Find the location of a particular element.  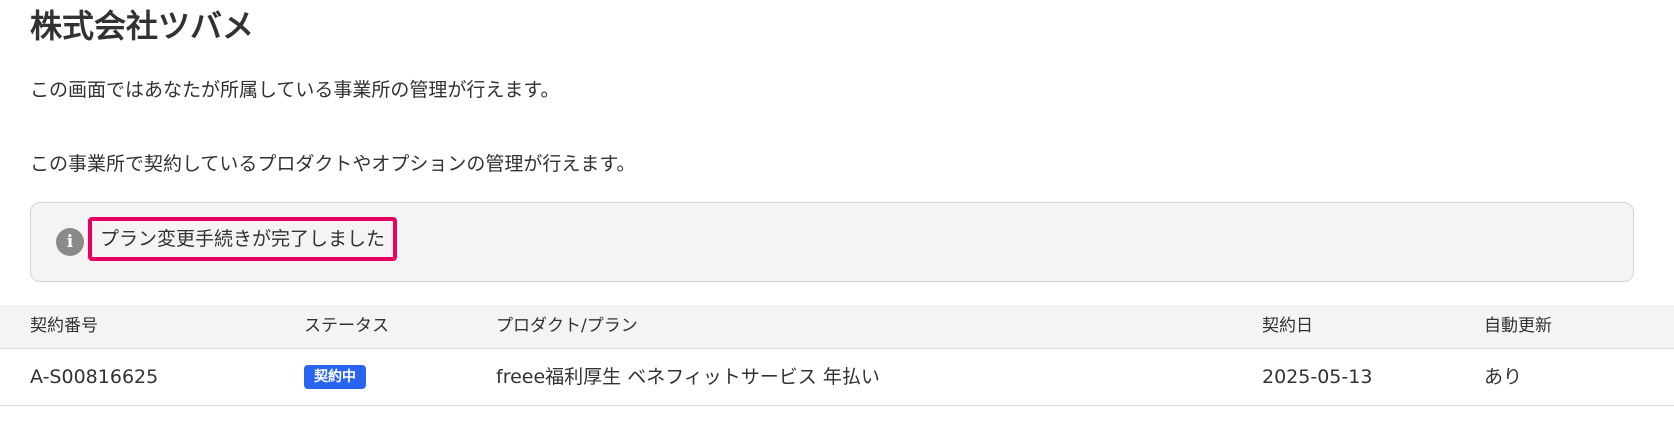

info-icon: i is located at coordinates (70, 242).